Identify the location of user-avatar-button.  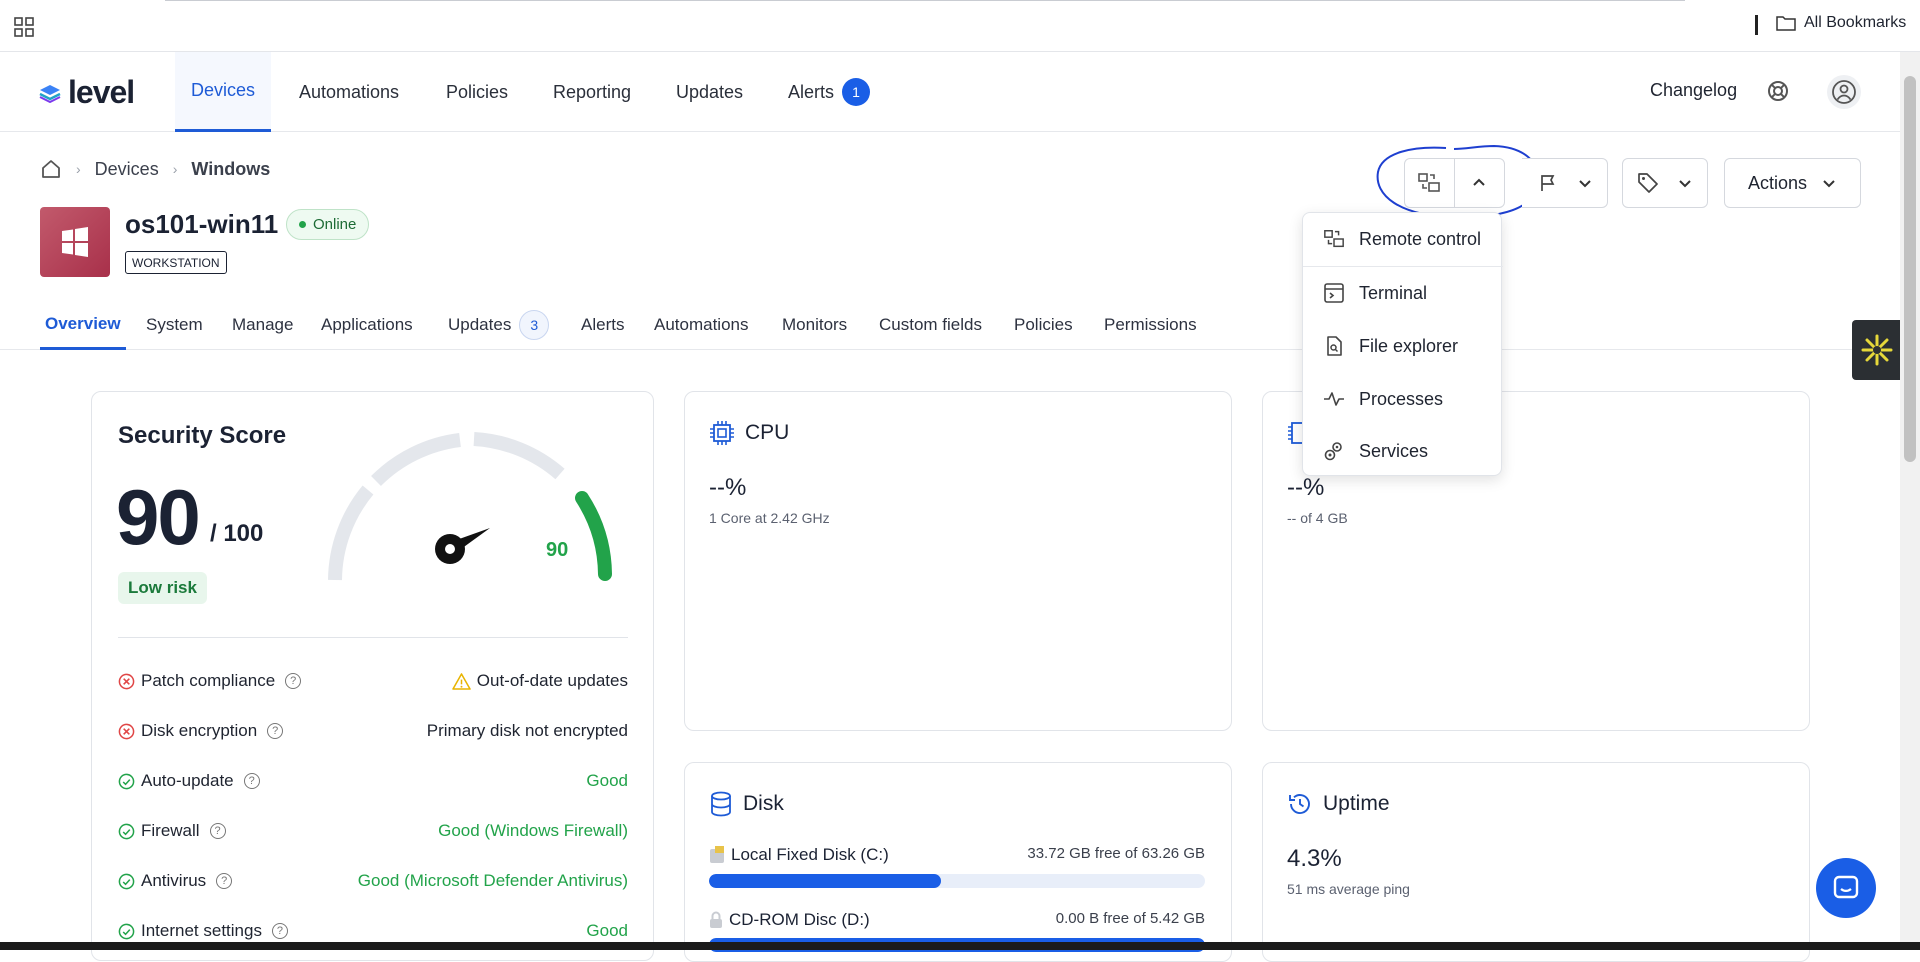
(1844, 94).